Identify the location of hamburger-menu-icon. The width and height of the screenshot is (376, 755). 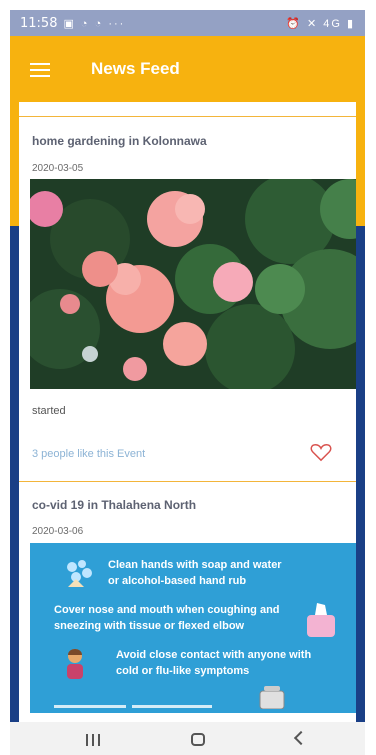
(40, 70).